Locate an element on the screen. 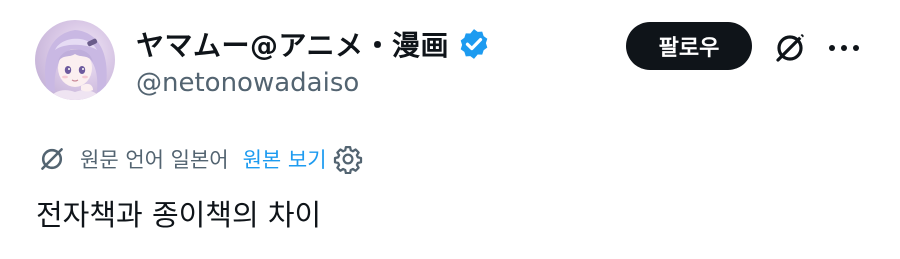 The height and width of the screenshot is (259, 900). anime-girl-avatar-icon is located at coordinates (76, 65).